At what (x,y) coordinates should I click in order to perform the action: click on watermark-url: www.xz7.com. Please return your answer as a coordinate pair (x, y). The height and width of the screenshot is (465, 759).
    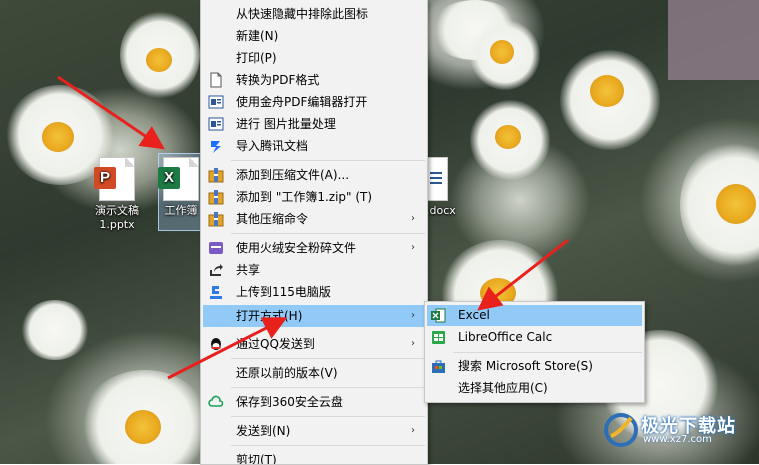
    Looking at the image, I should click on (677, 439).